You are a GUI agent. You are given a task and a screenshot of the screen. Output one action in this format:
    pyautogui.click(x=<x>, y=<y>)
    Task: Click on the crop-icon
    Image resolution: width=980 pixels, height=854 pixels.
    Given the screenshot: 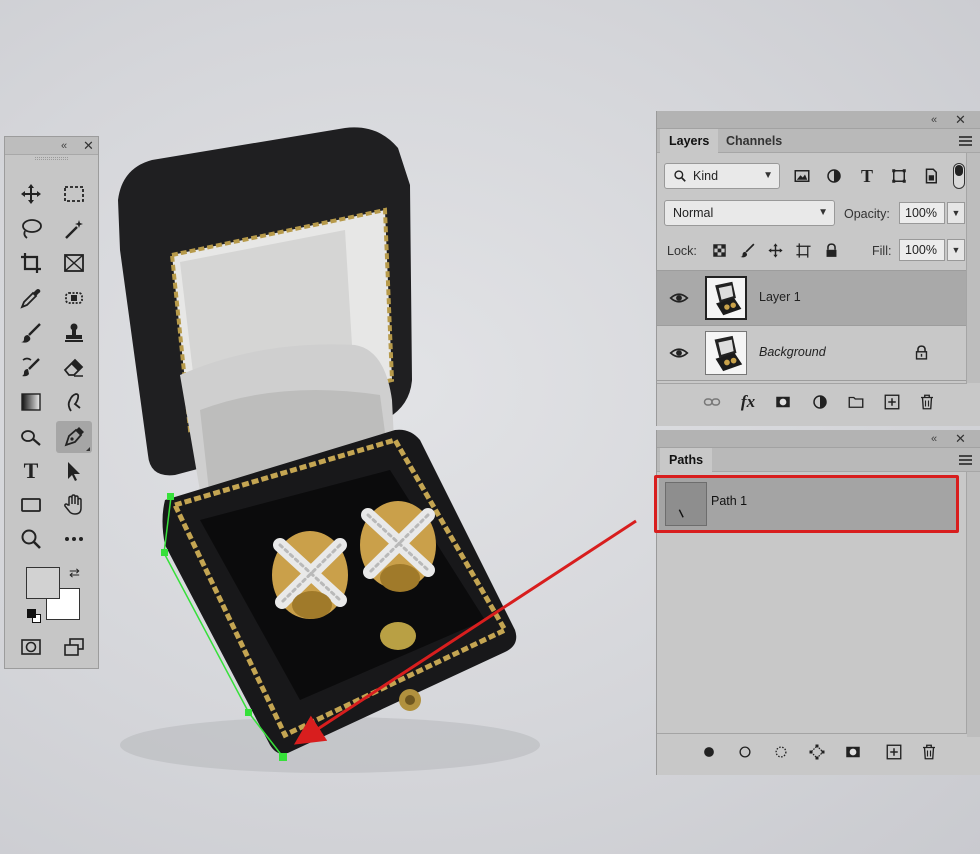 What is the action you would take?
    pyautogui.click(x=31, y=263)
    